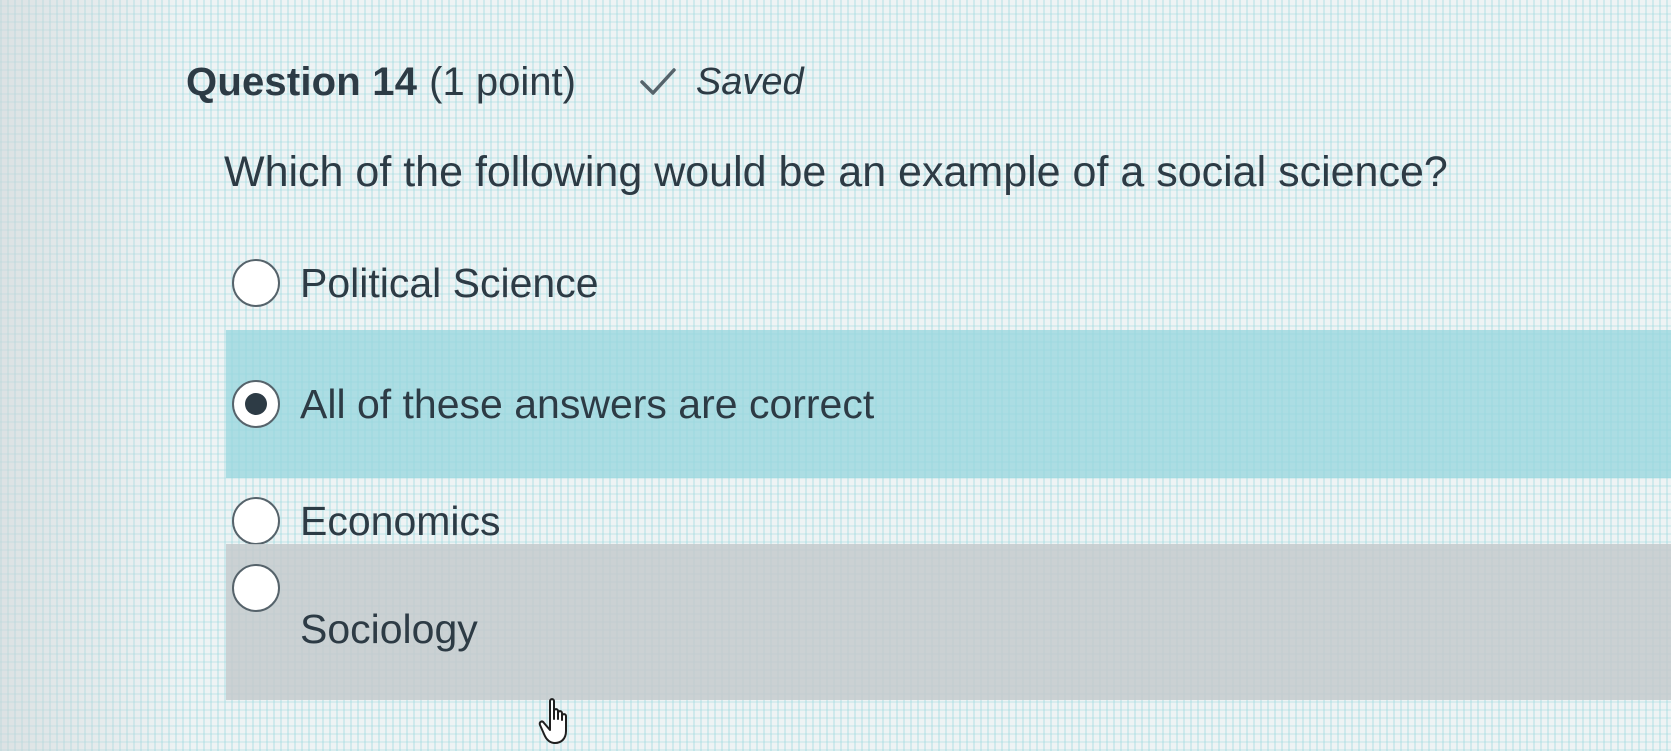 The image size is (1671, 751). What do you see at coordinates (95, 375) in the screenshot?
I see `page-margin` at bounding box center [95, 375].